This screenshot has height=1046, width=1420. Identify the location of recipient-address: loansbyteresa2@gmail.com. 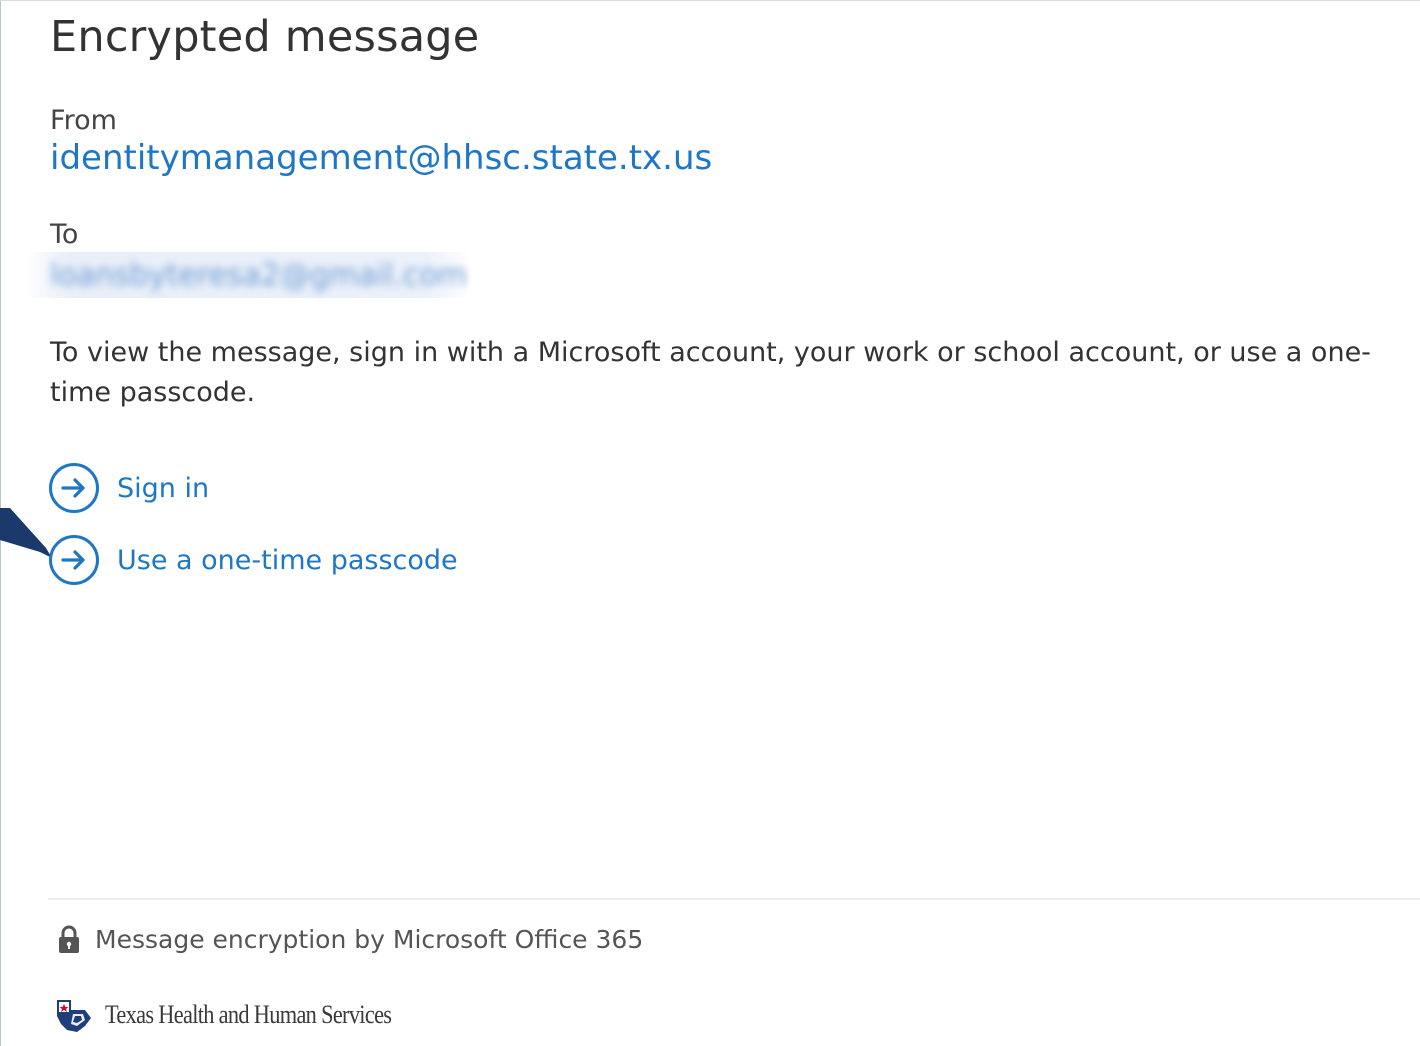
(258, 275).